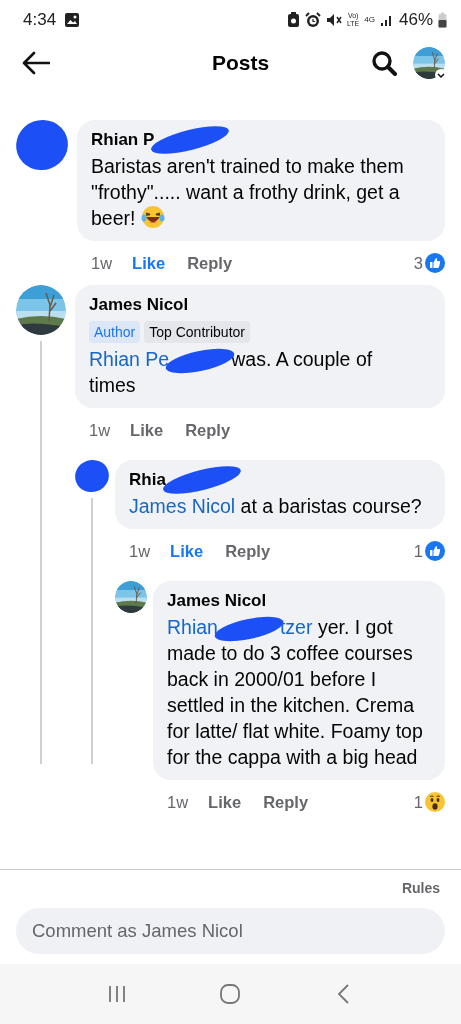 This screenshot has height=1024, width=461. Describe the element at coordinates (441, 75) in the screenshot. I see `caret-icon` at that location.